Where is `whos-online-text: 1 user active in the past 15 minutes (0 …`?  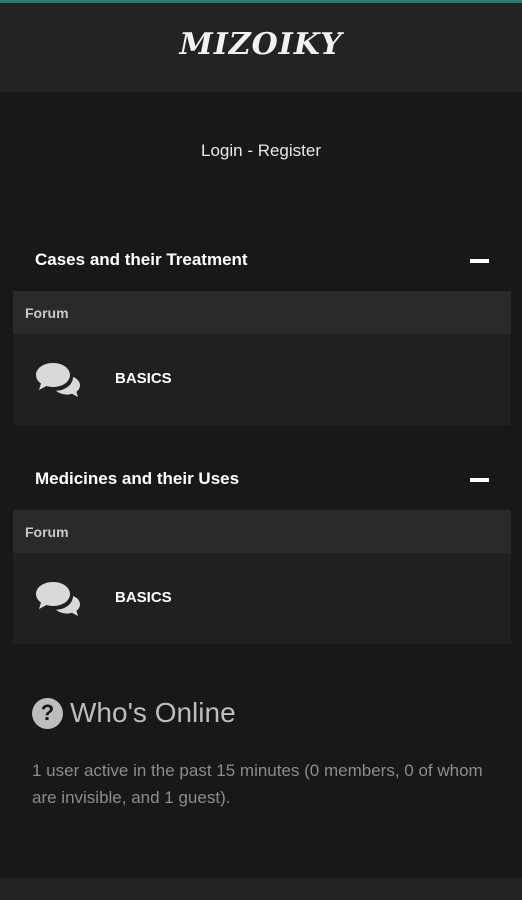
whos-online-text: 1 user active in the past 15 minutes (0 … is located at coordinates (257, 784).